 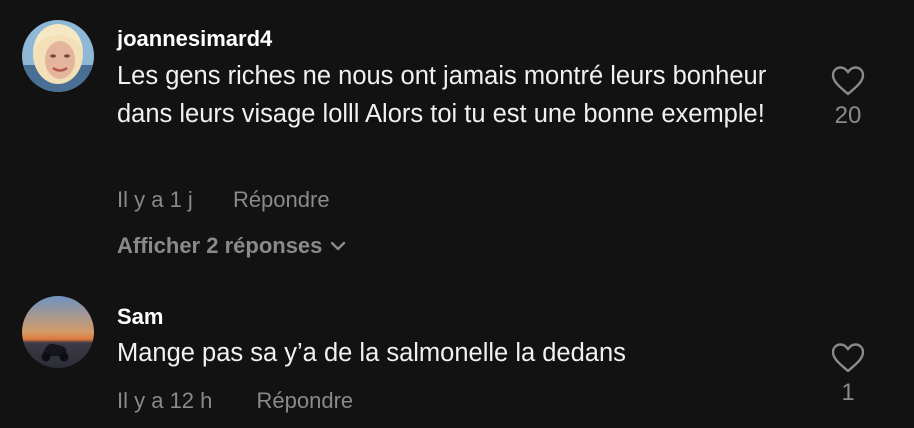 I want to click on like-button: 1, so click(x=848, y=375).